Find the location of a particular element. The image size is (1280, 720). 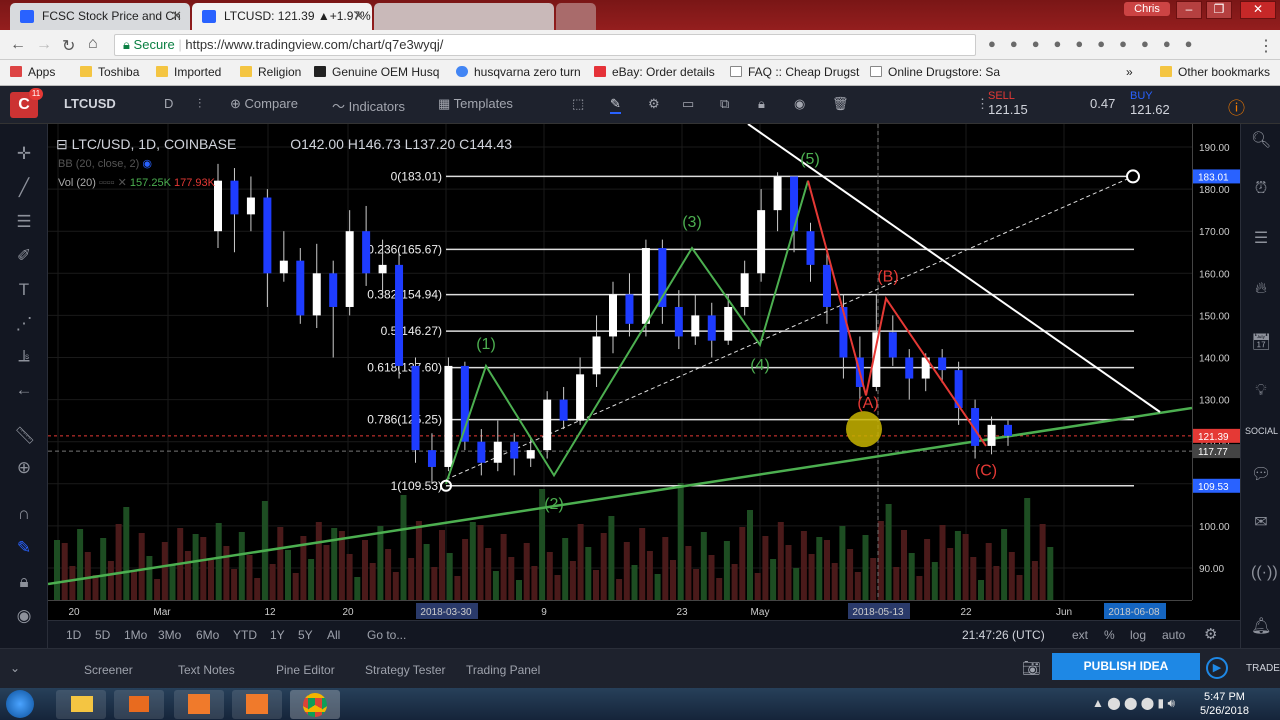

new-tab-button is located at coordinates (576, 16).